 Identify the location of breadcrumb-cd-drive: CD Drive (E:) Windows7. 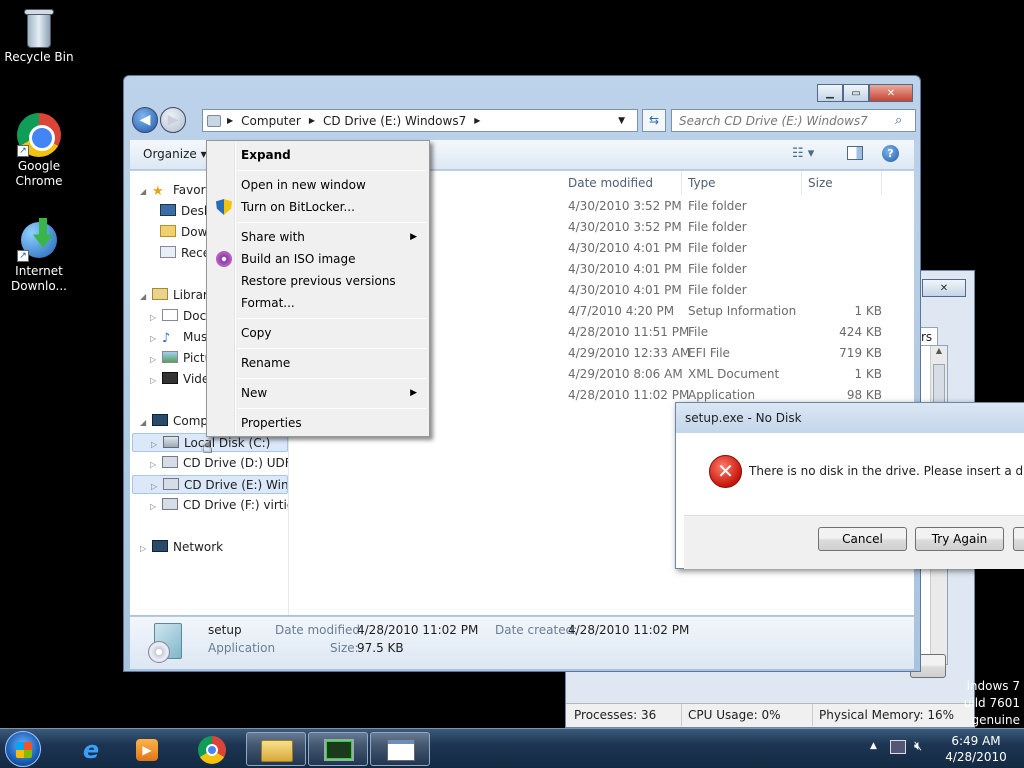
(394, 121).